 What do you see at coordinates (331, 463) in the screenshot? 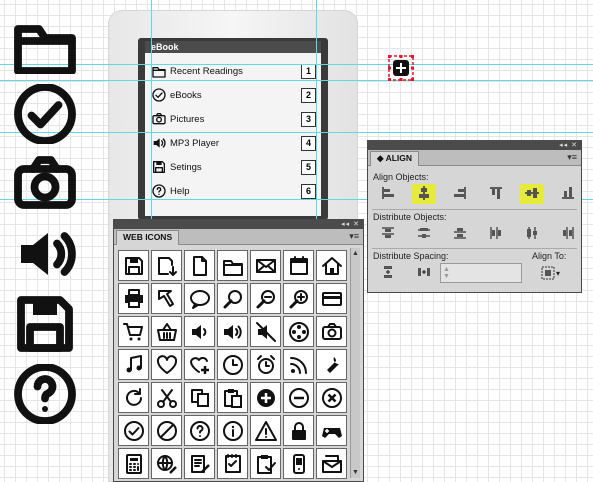
I see `mail-stack-icon` at bounding box center [331, 463].